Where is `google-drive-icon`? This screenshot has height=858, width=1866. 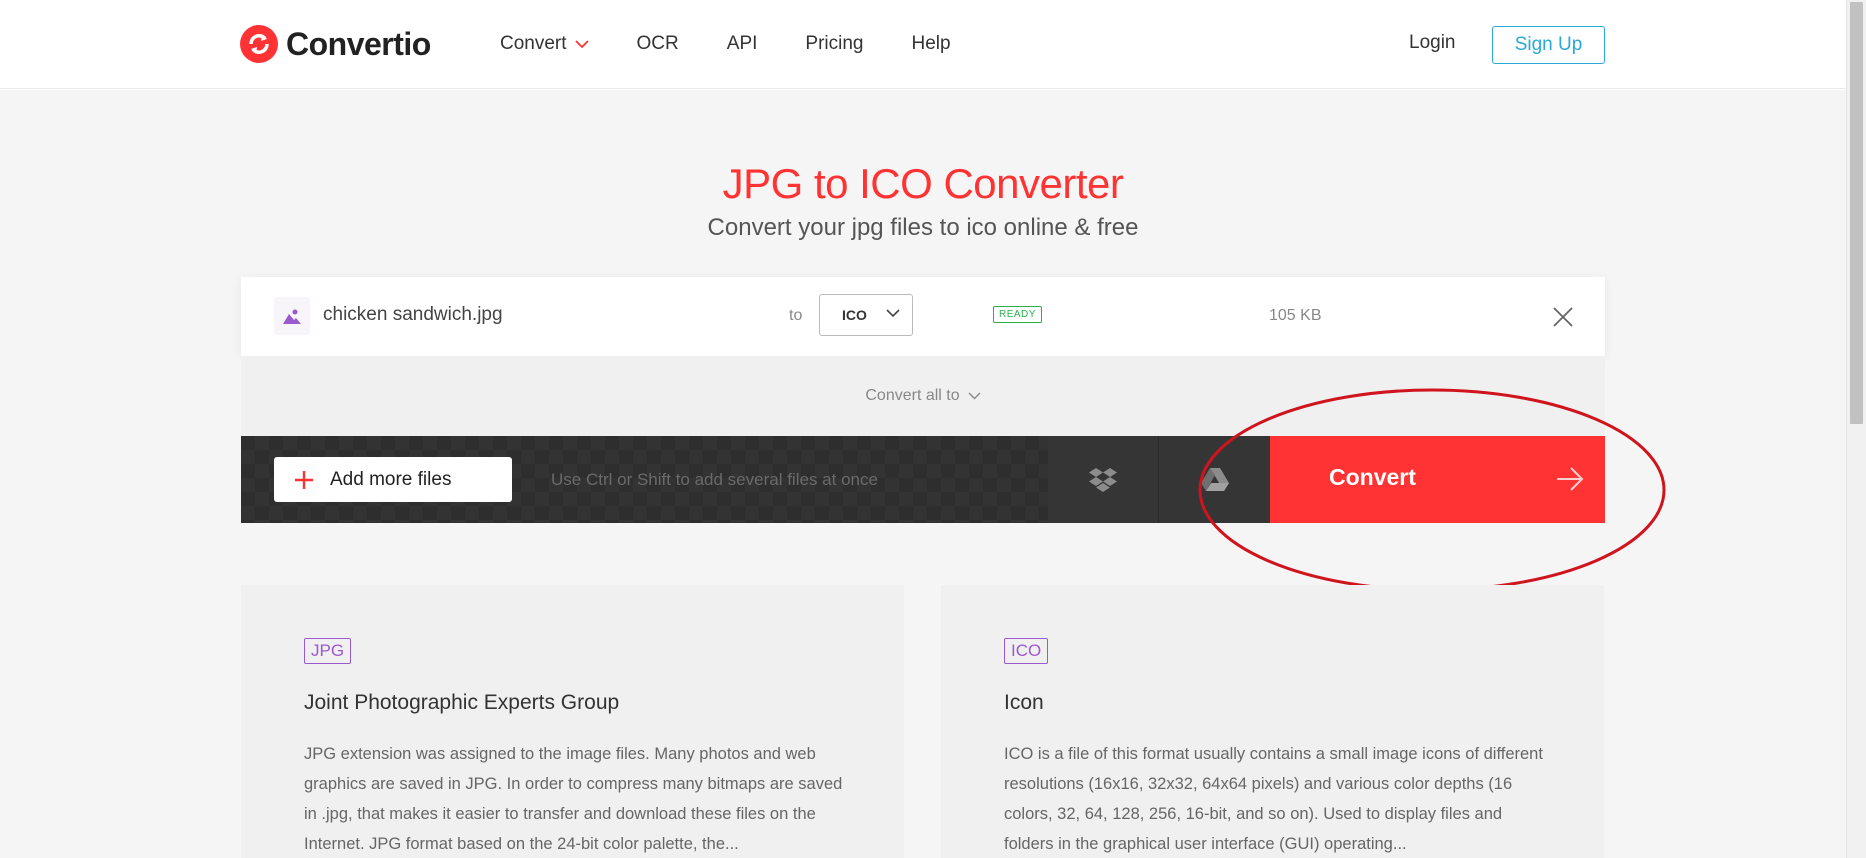
google-drive-icon is located at coordinates (1214, 479).